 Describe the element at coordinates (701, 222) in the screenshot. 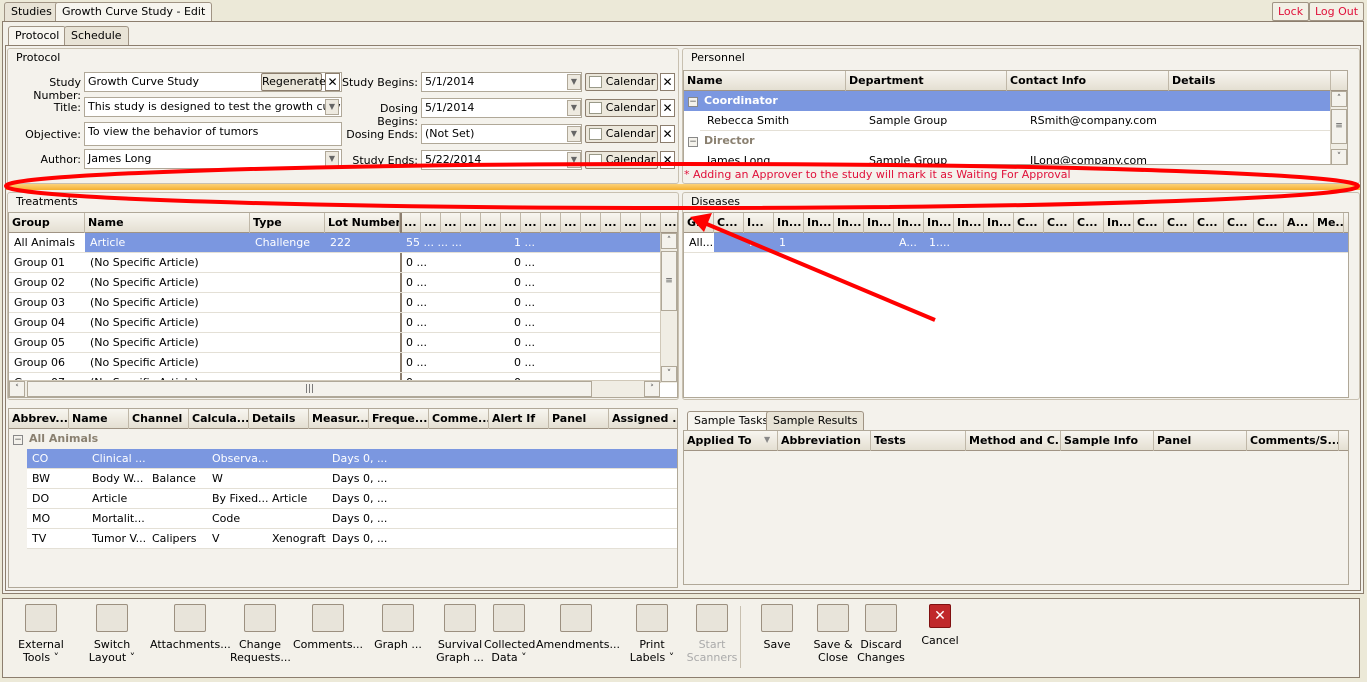

I see `annotation-arrowhead` at that location.